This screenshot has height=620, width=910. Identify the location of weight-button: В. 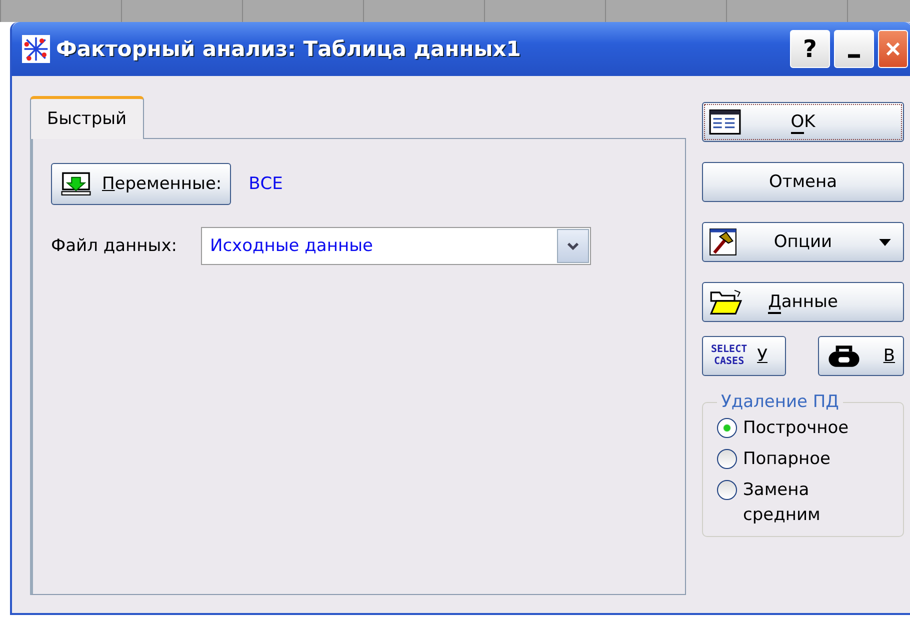
(861, 356).